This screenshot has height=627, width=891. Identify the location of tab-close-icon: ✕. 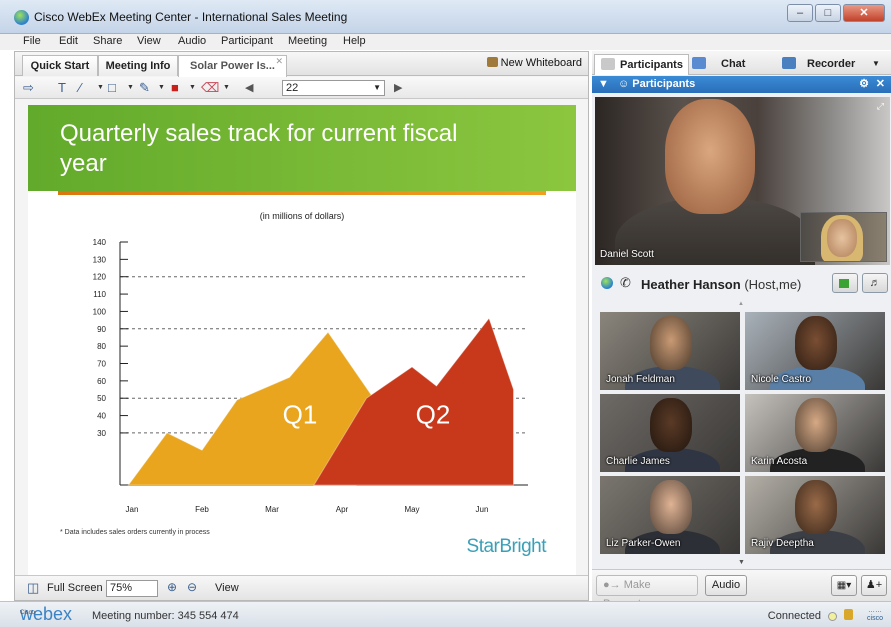
(279, 61).